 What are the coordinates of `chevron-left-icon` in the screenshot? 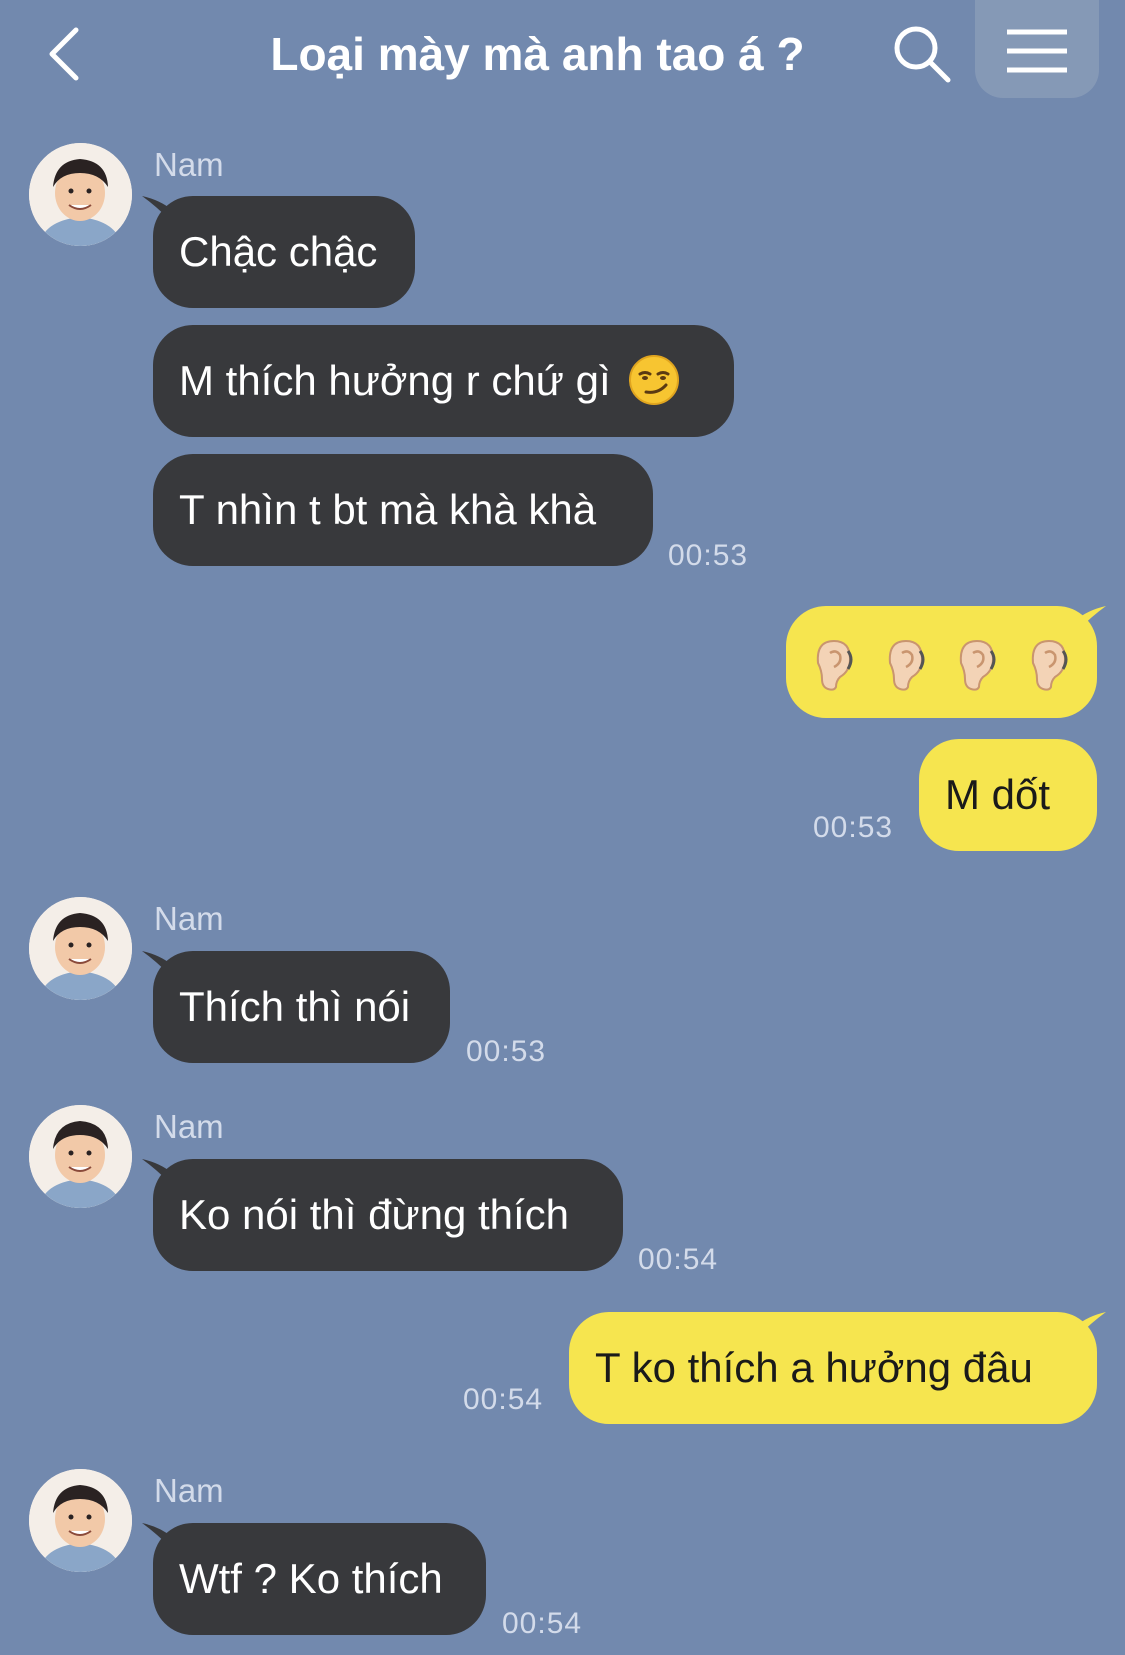 It's located at (64, 54).